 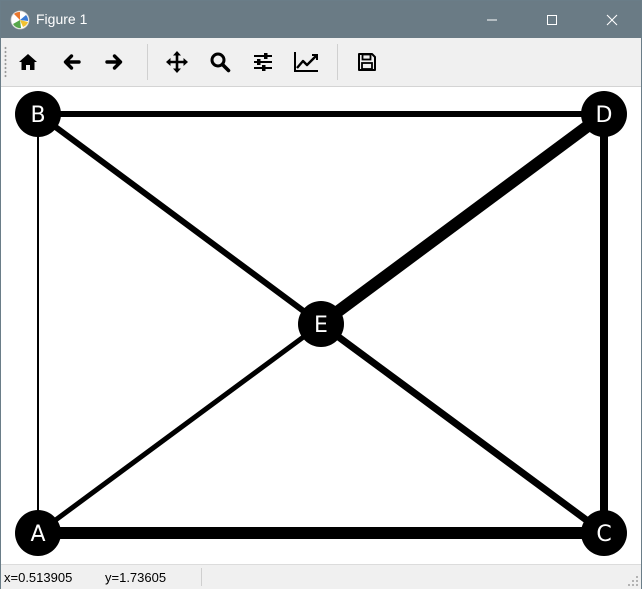 I want to click on sliders-icon, so click(x=263, y=62).